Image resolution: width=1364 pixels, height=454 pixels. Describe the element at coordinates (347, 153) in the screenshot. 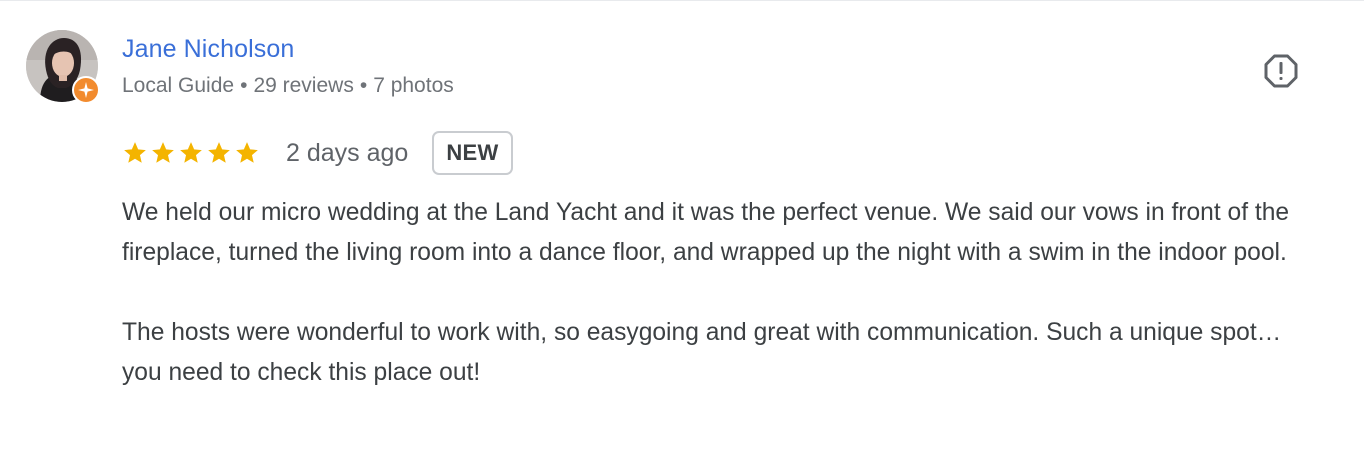

I see `review-date: 2 days ago` at that location.